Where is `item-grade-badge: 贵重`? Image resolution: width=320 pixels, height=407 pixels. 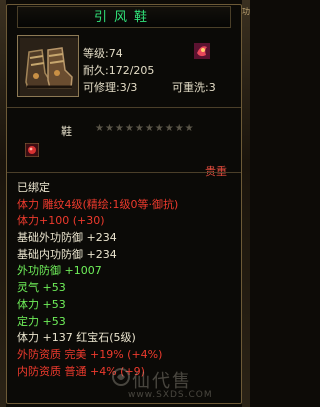 item-grade-badge: 贵重 is located at coordinates (216, 171).